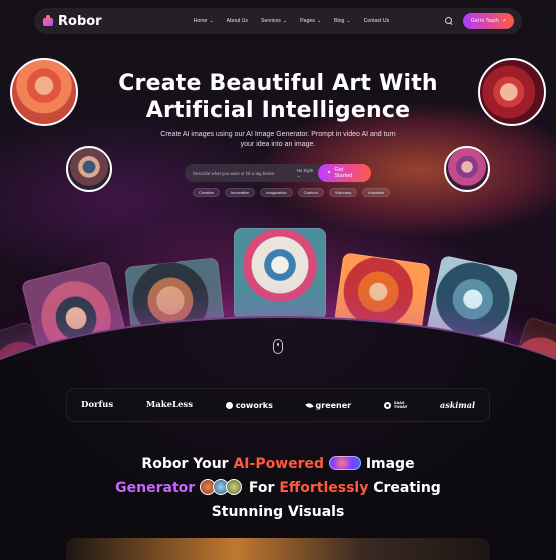  I want to click on menu-item-blog: Blog ⌄, so click(342, 21).